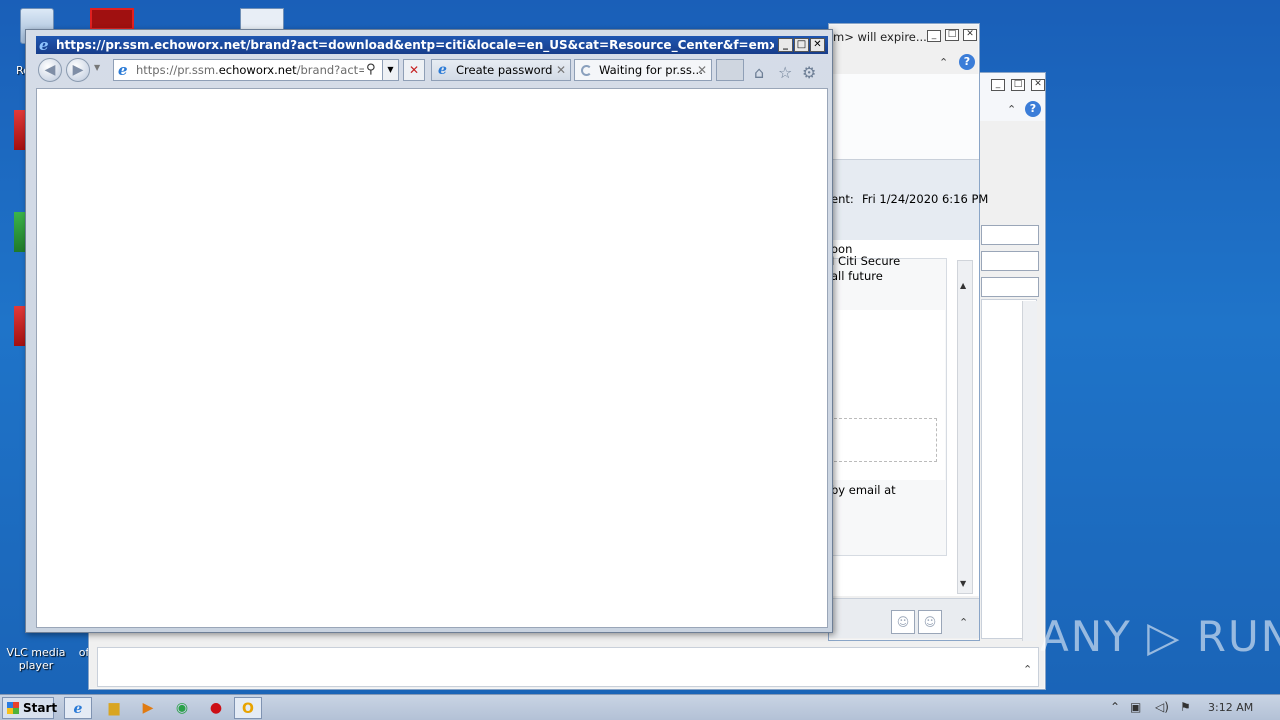  What do you see at coordinates (371, 69) in the screenshot?
I see `search-icon: ⚲` at bounding box center [371, 69].